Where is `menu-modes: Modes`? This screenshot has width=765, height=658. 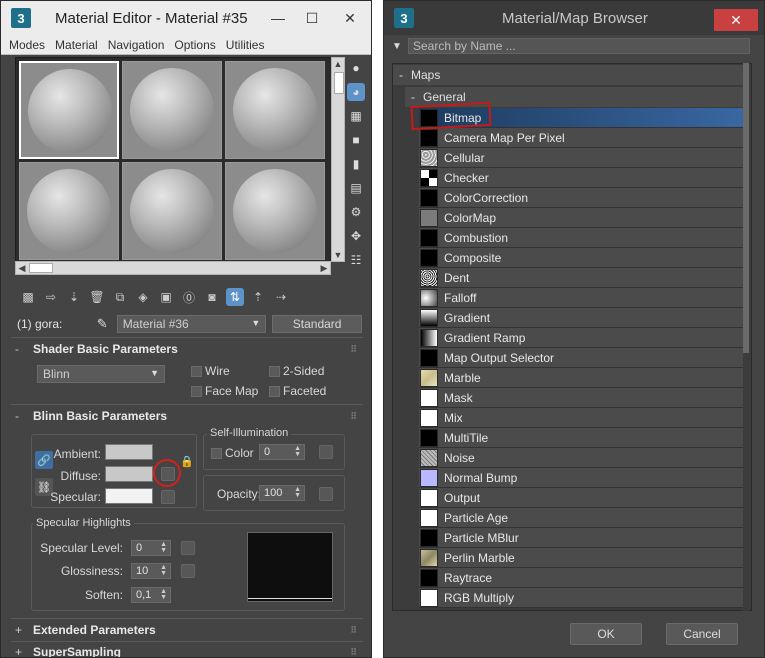
menu-modes: Modes is located at coordinates (27, 45).